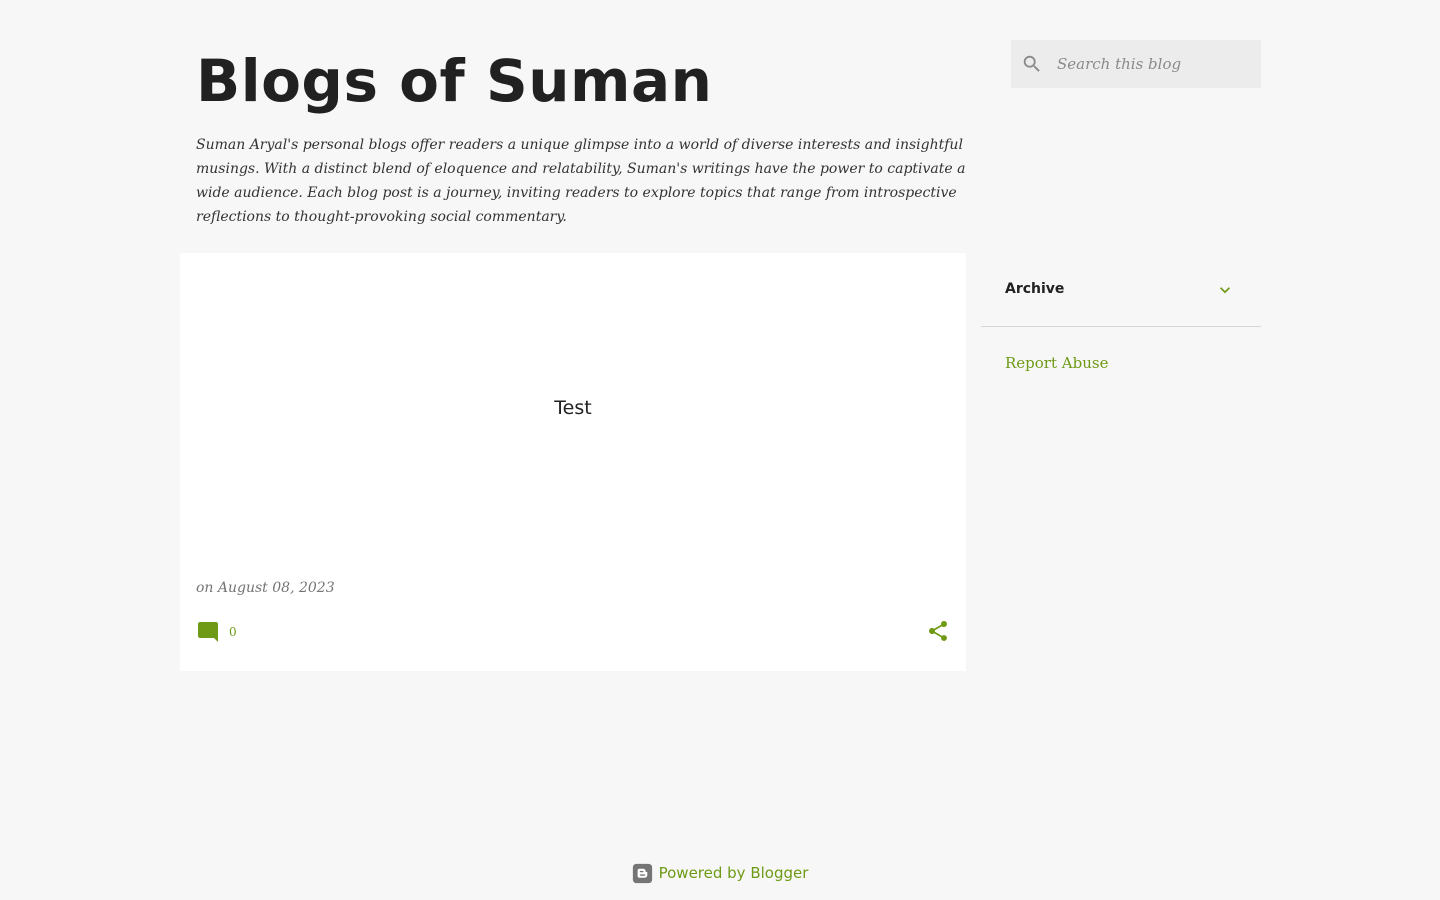 The image size is (1440, 900). I want to click on powered-by-blogger-link: Powered by Blogger, so click(720, 873).